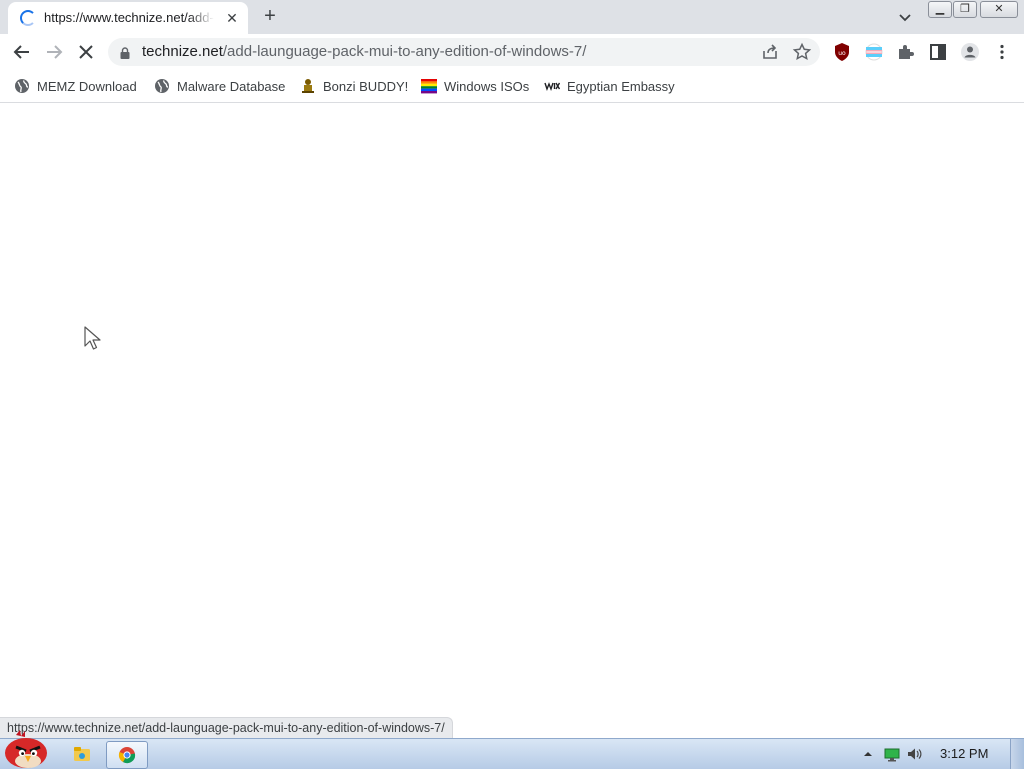 The width and height of the screenshot is (1024, 774). I want to click on bookmark-memz-download: MEMZ Download, so click(75, 86).